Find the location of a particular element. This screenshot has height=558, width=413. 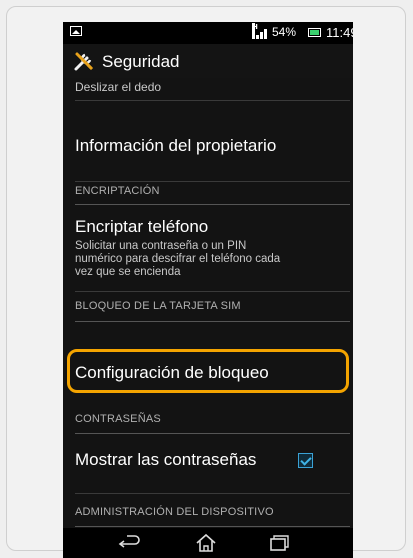

image-notification-icon is located at coordinates (76, 31).